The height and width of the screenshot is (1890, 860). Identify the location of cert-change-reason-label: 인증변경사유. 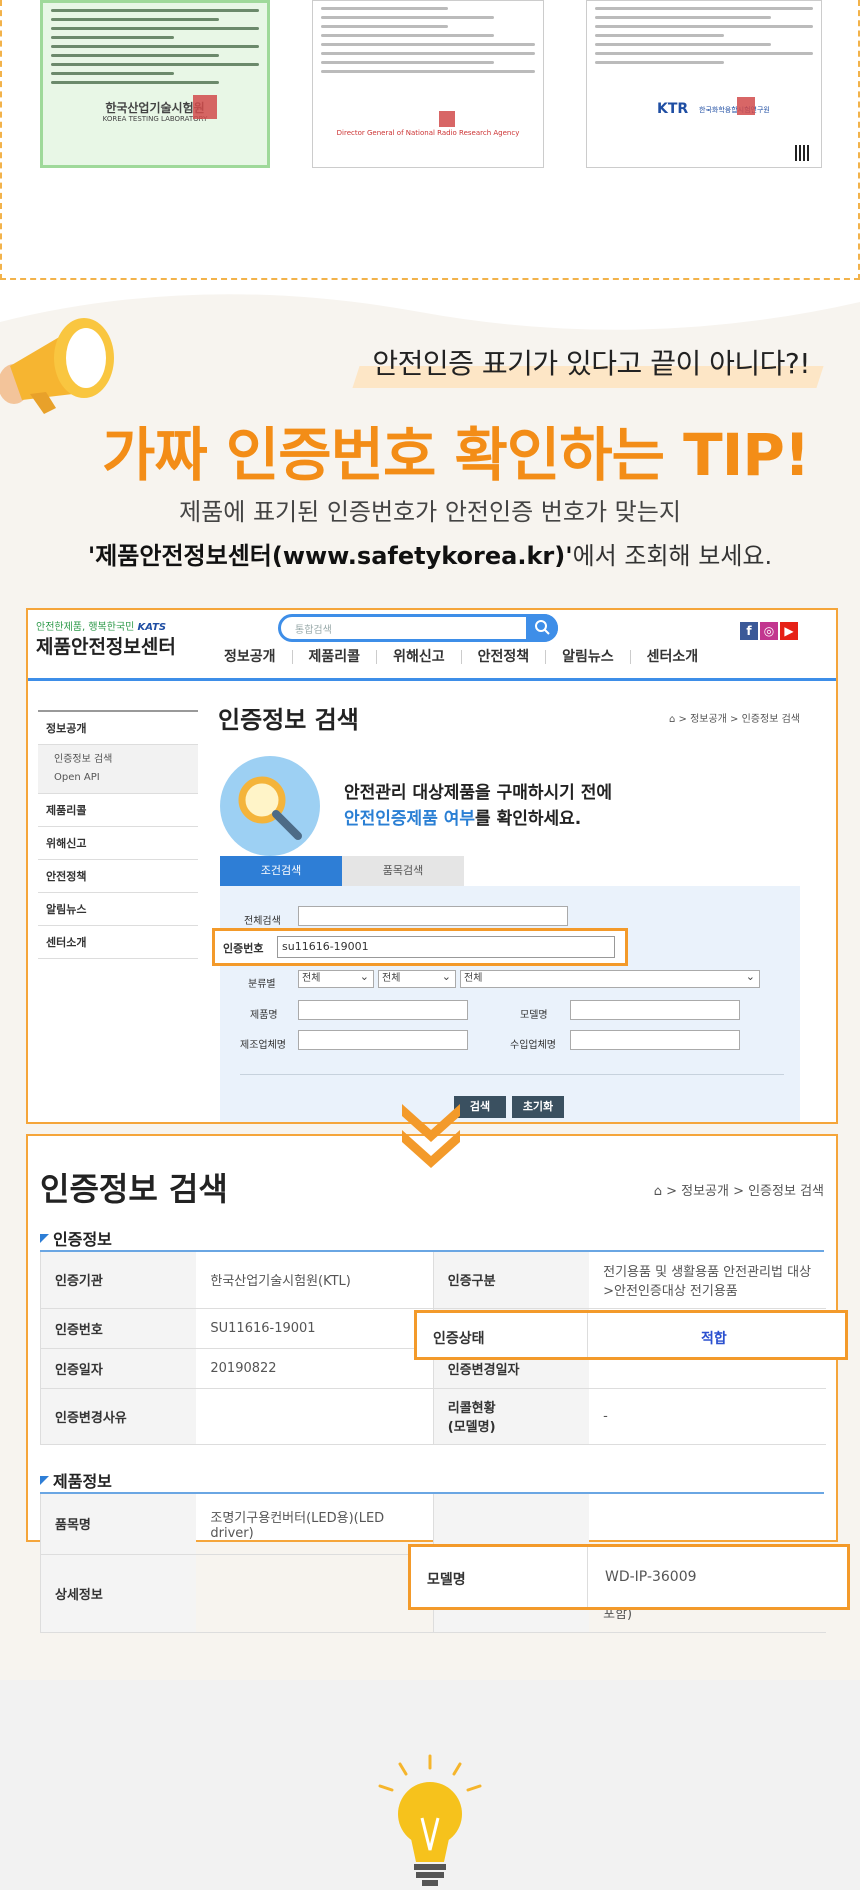
(118, 1416).